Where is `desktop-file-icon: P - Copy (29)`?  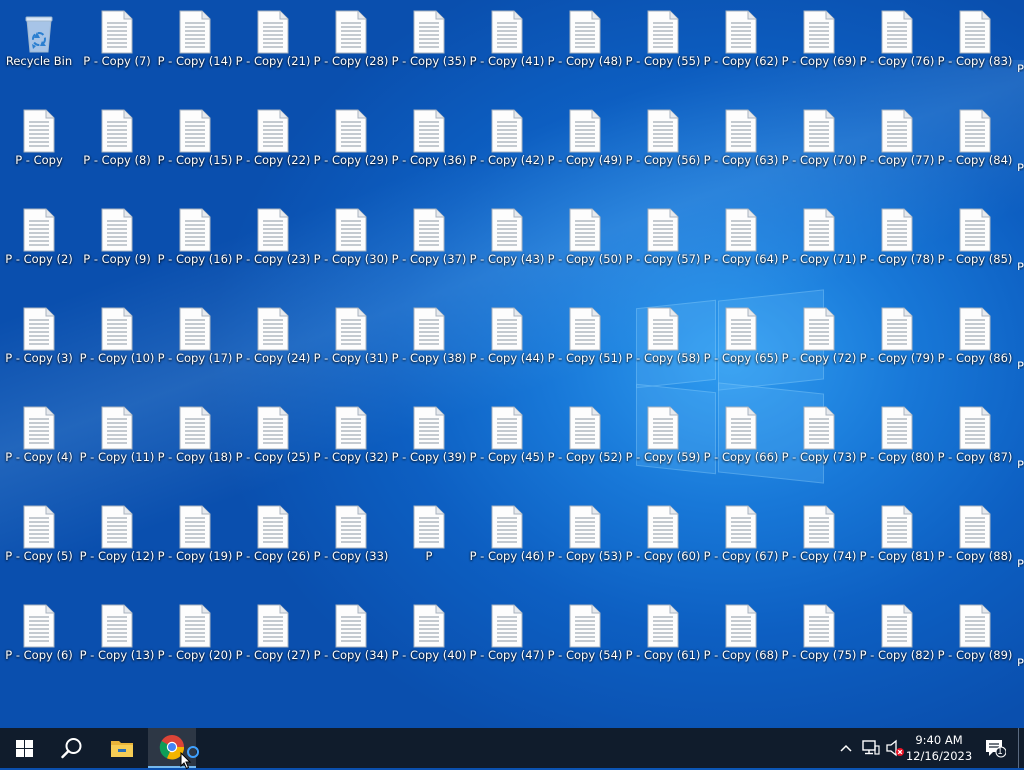 desktop-file-icon: P - Copy (29) is located at coordinates (351, 138).